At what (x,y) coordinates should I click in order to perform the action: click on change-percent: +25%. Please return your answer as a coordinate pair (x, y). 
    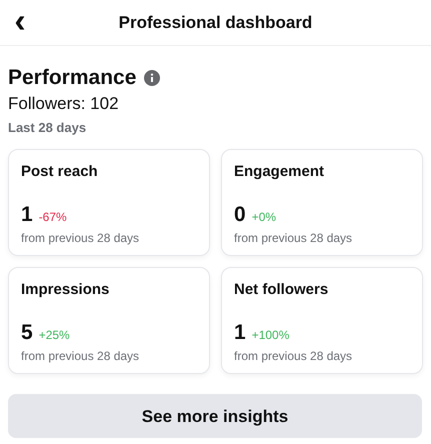
    Looking at the image, I should click on (54, 335).